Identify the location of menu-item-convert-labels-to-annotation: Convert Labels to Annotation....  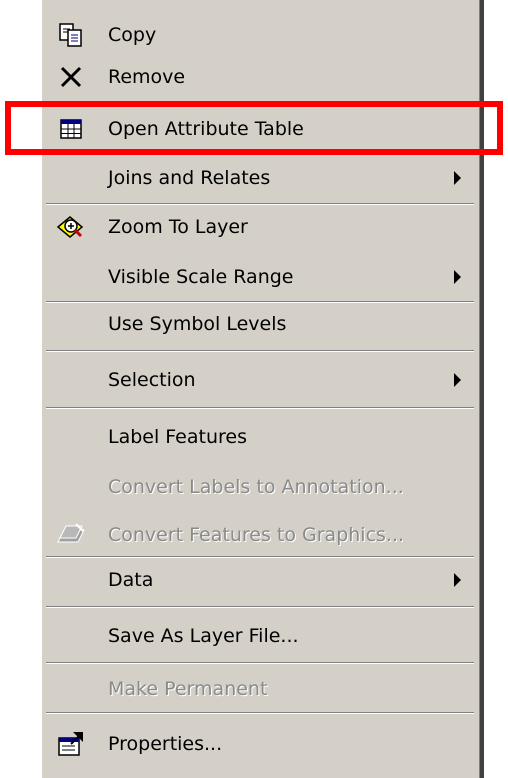
(260, 487).